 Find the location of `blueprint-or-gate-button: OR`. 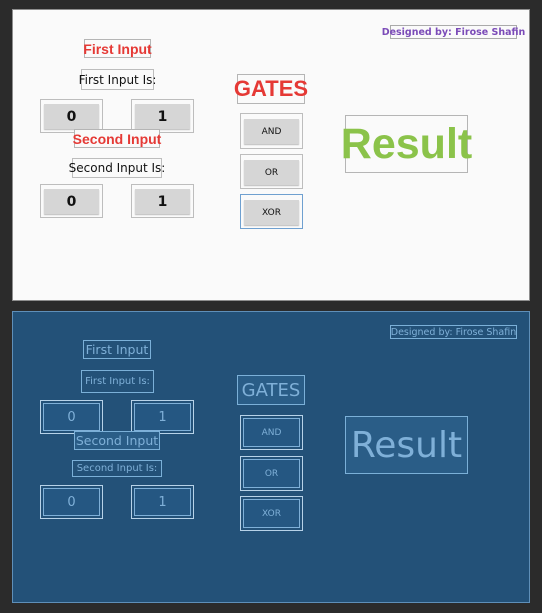

blueprint-or-gate-button: OR is located at coordinates (271, 473).